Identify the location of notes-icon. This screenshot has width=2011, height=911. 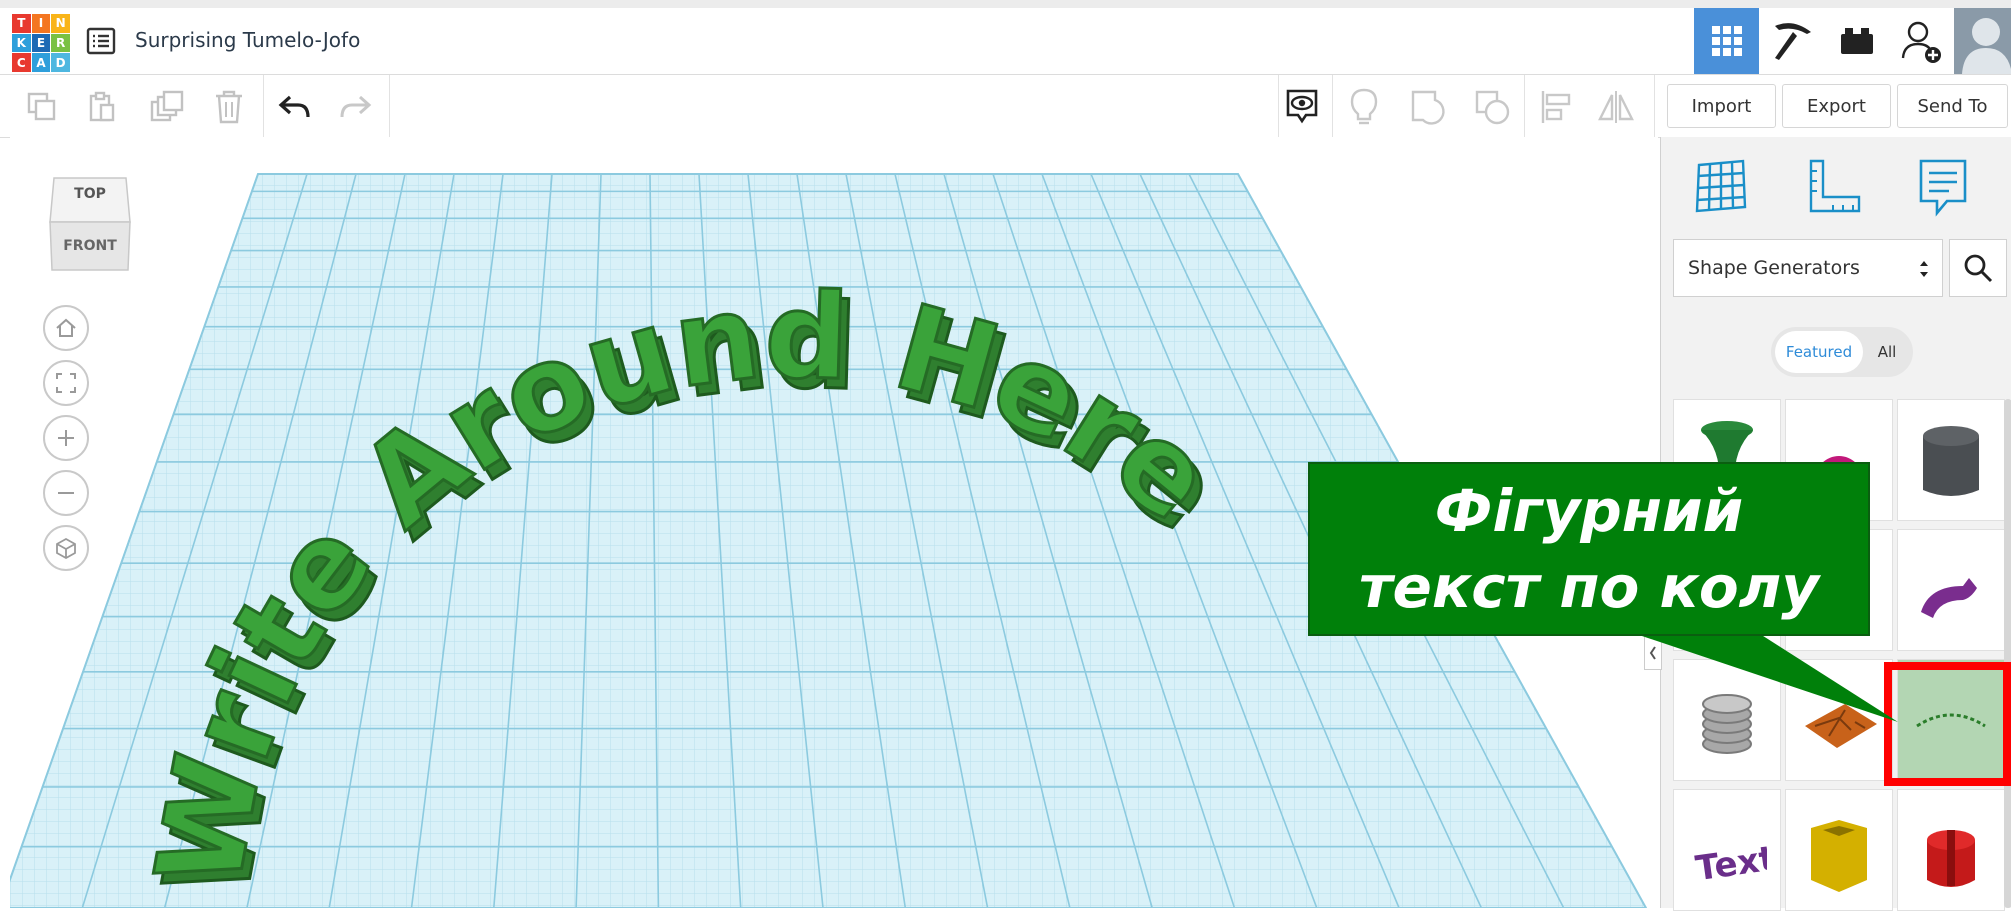
(1943, 187).